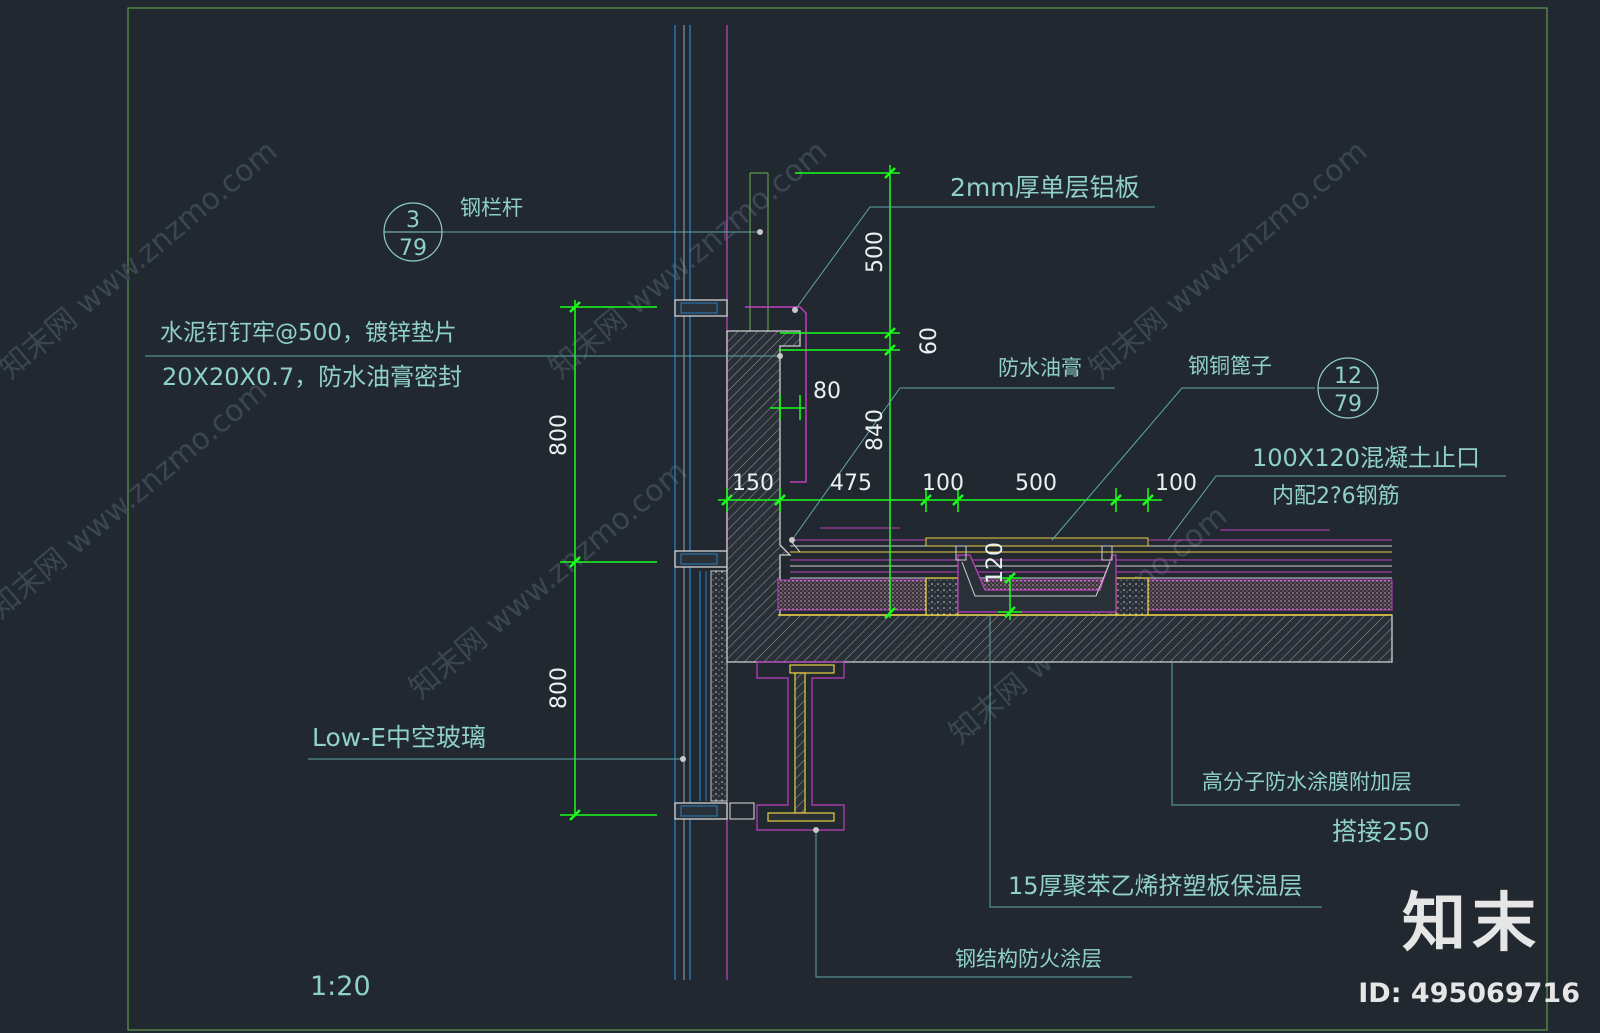 Image resolution: width=1600 pixels, height=1033 pixels. What do you see at coordinates (312, 377) in the screenshot?
I see `label-nail-line2: 20X20X0.7，防水油膏密封` at bounding box center [312, 377].